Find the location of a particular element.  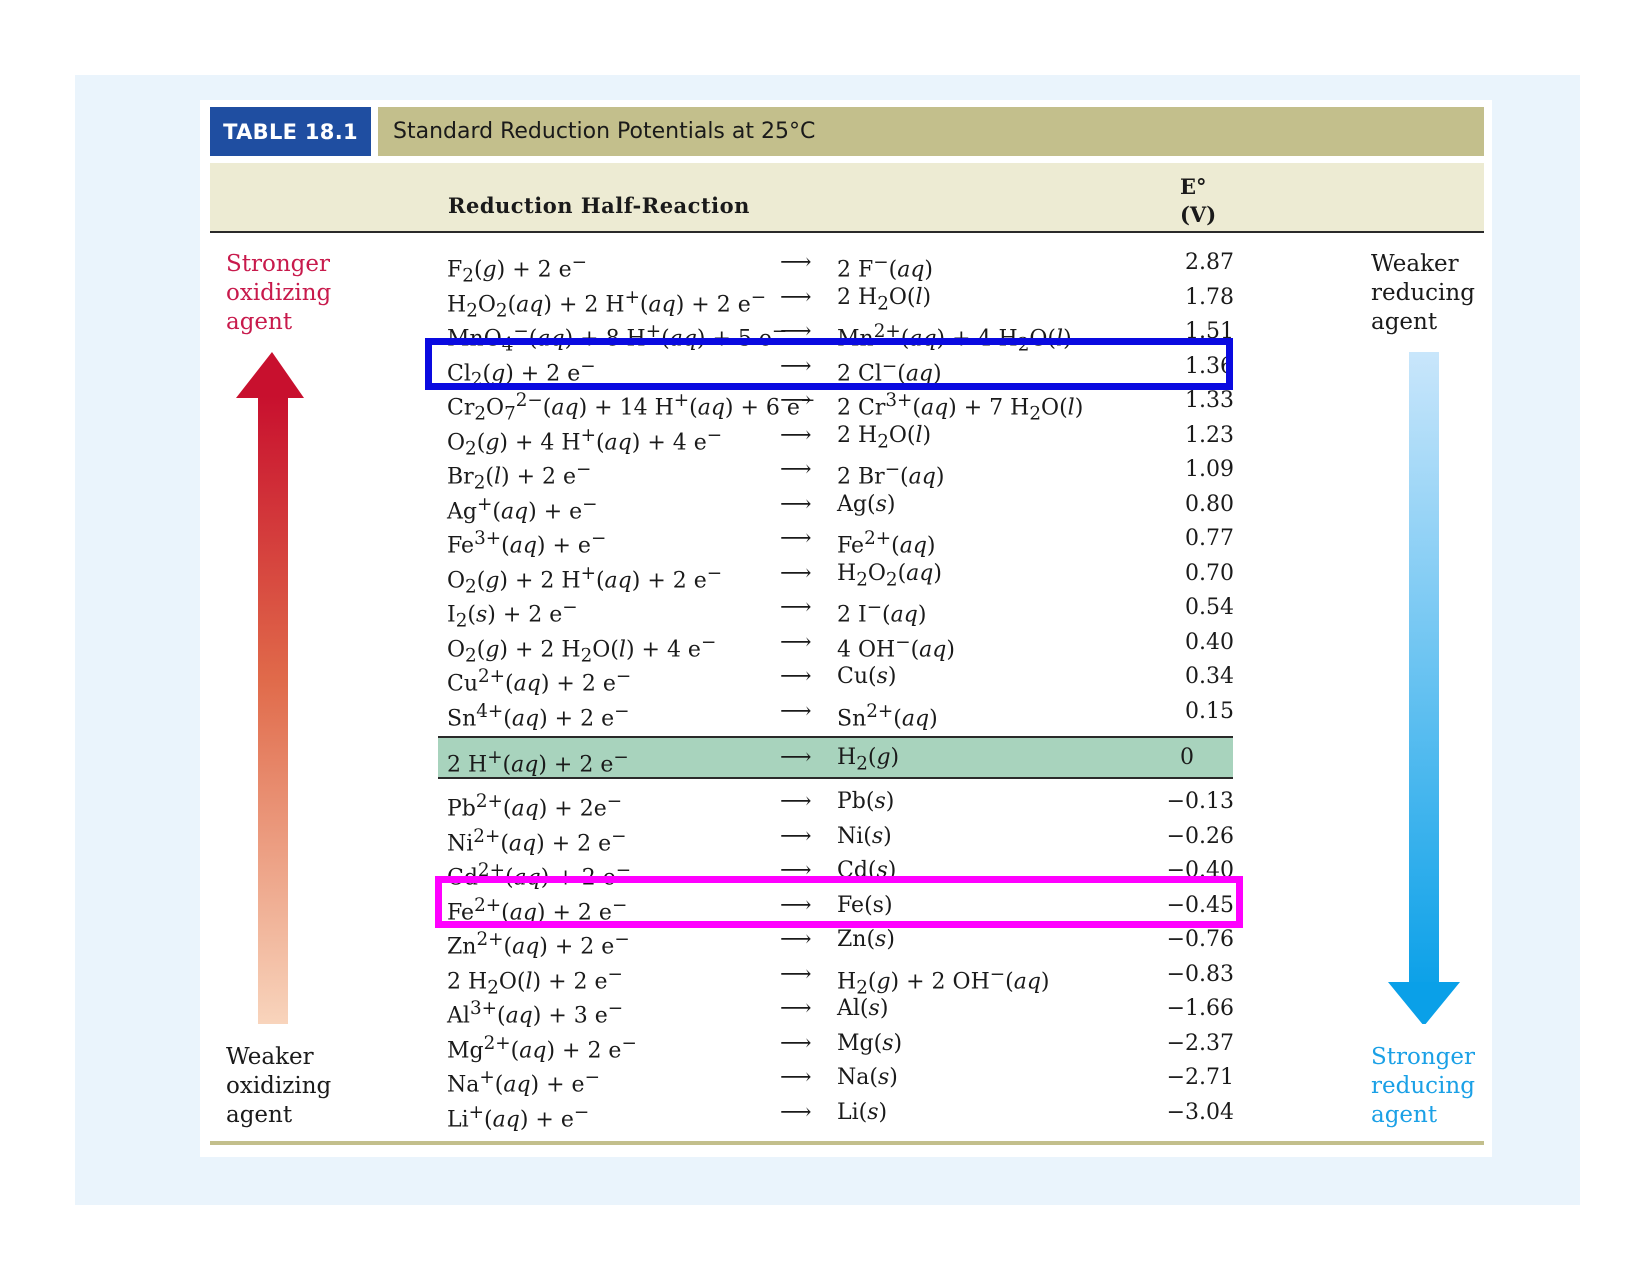

table-row: Pb2+(aq) + 2e− ⟶ Pb(s) −0.13 is located at coordinates (840, 803).